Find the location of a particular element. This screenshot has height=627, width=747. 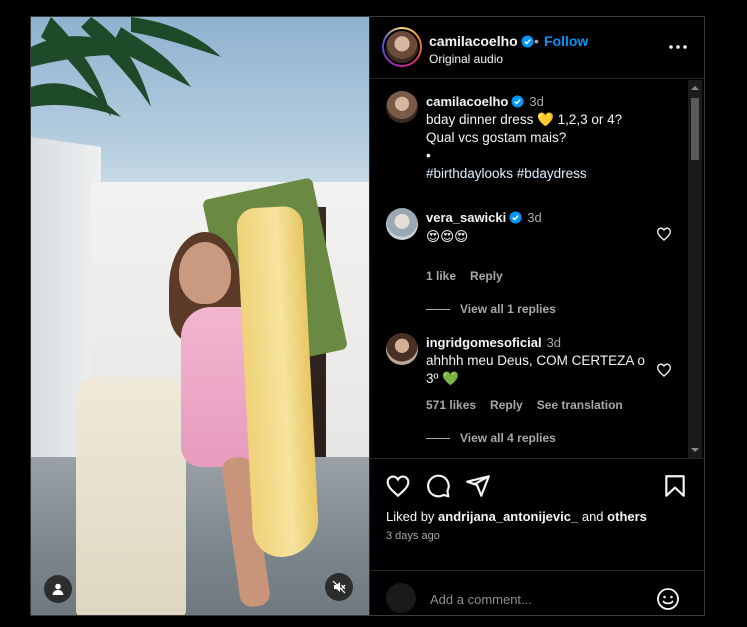

speaker-muted-icon is located at coordinates (339, 587).